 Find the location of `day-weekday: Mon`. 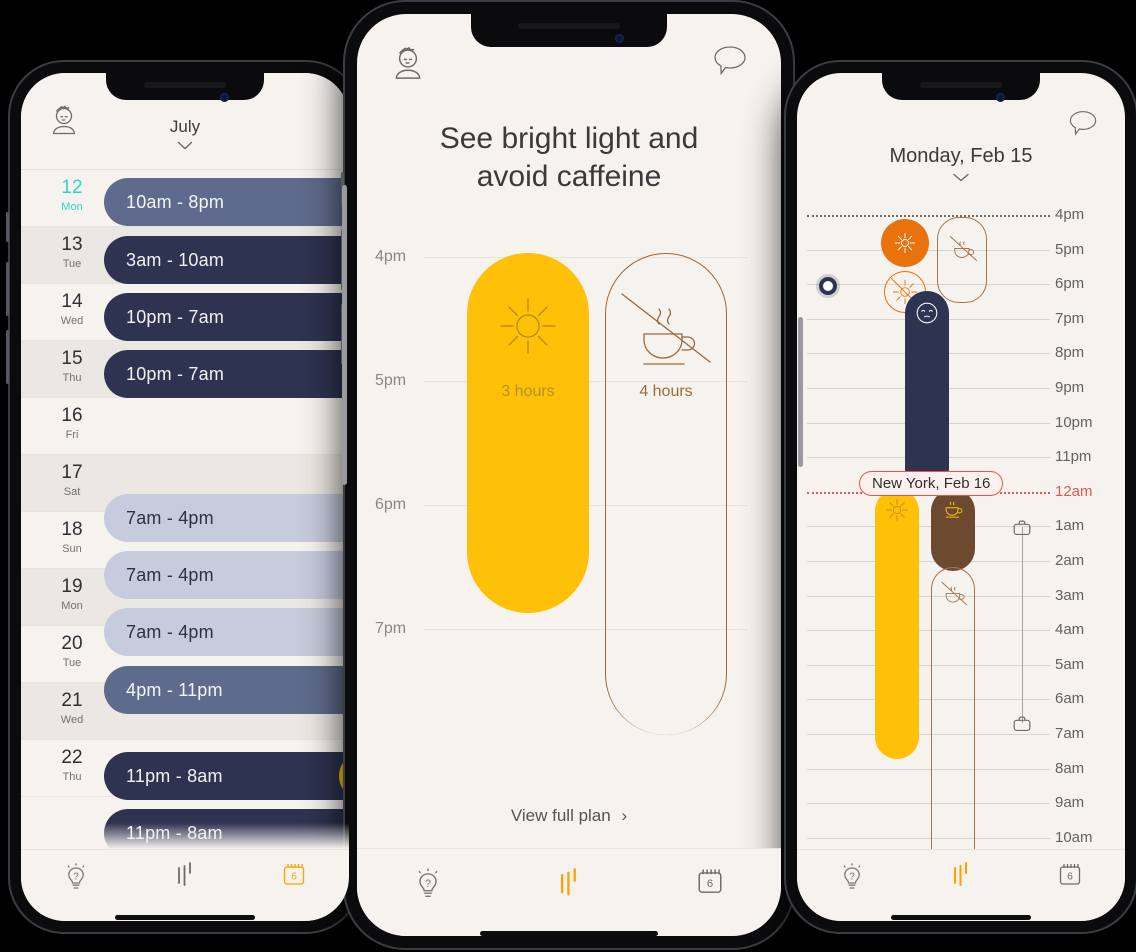

day-weekday: Mon is located at coordinates (72, 606).